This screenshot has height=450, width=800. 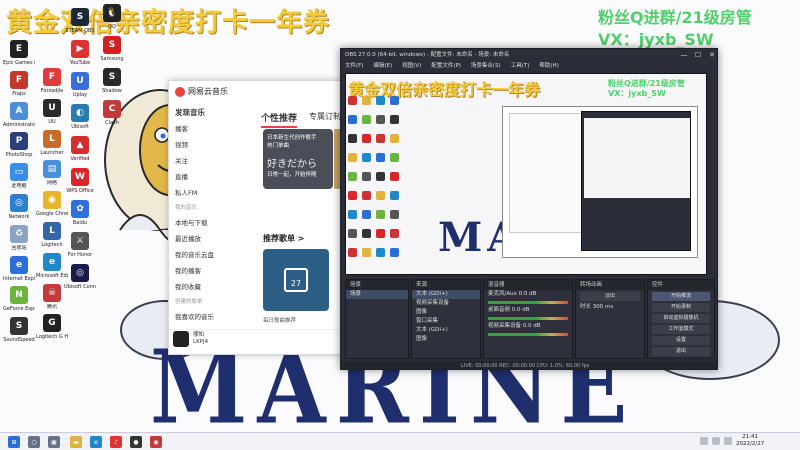 I want to click on app-icon: N, so click(x=19, y=295).